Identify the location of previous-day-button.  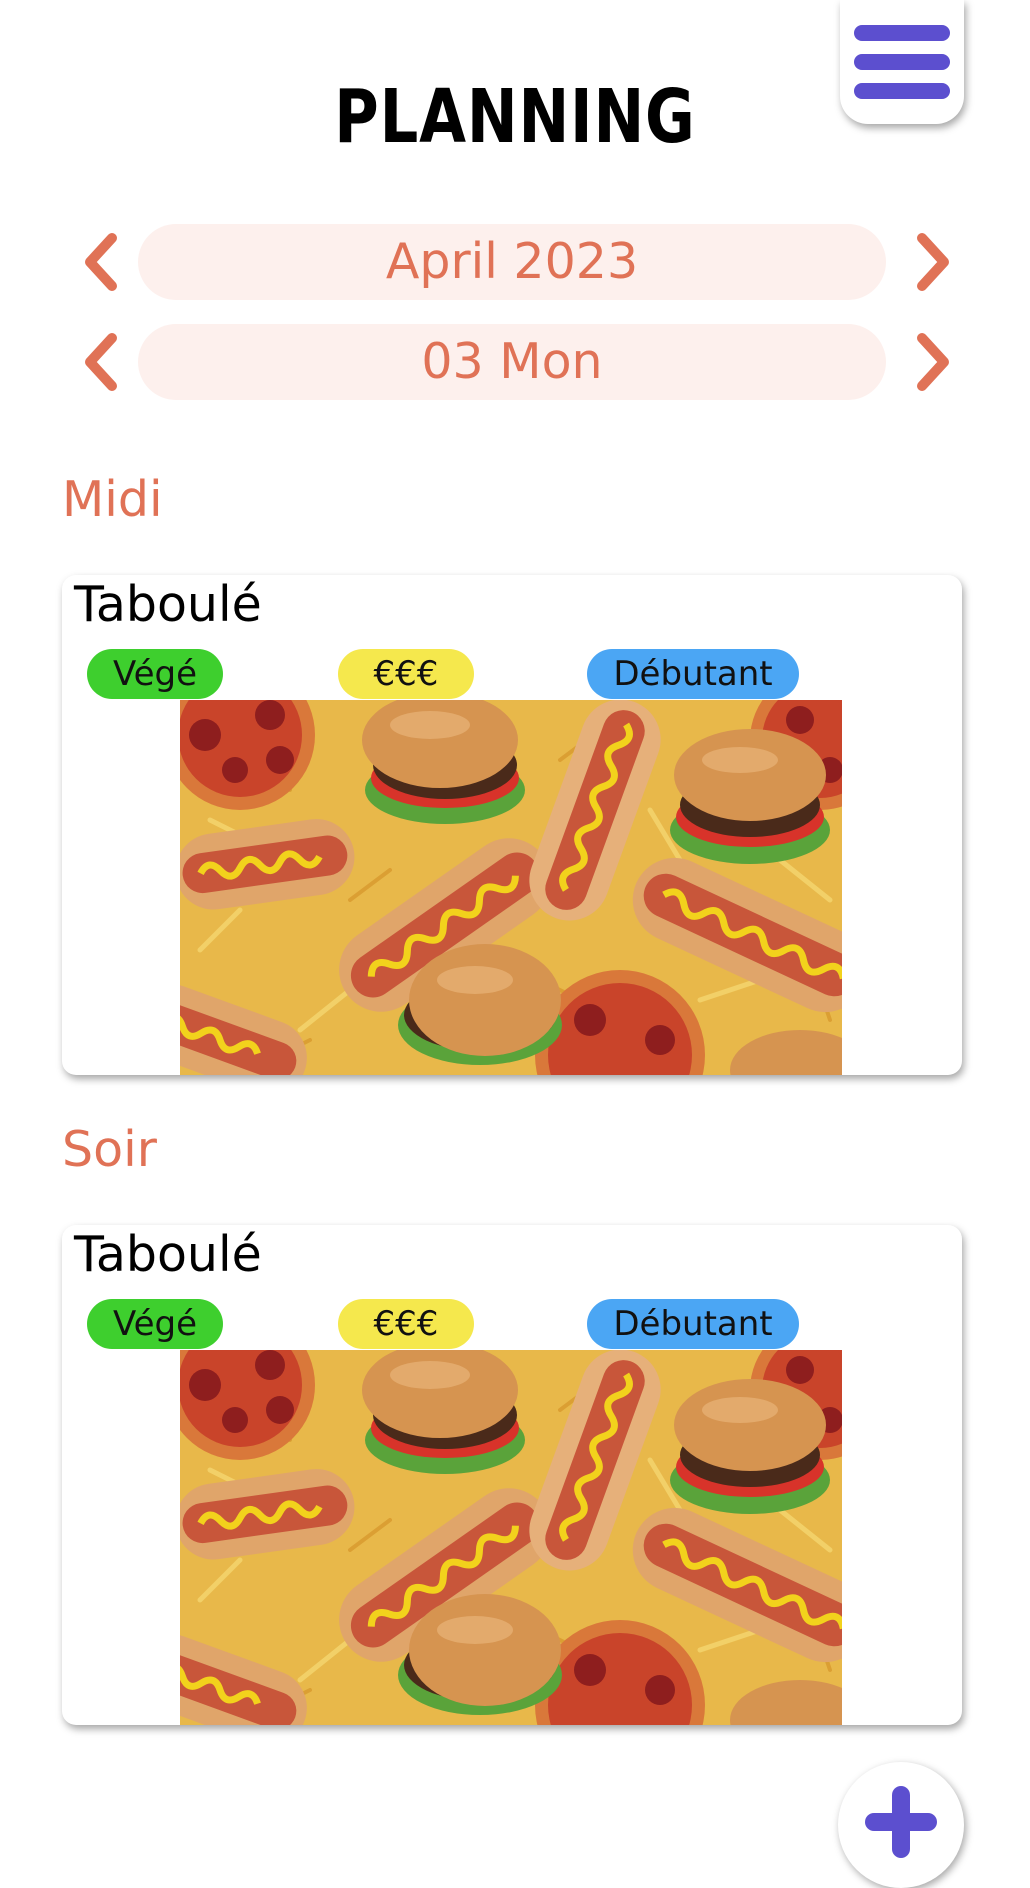
(100, 362).